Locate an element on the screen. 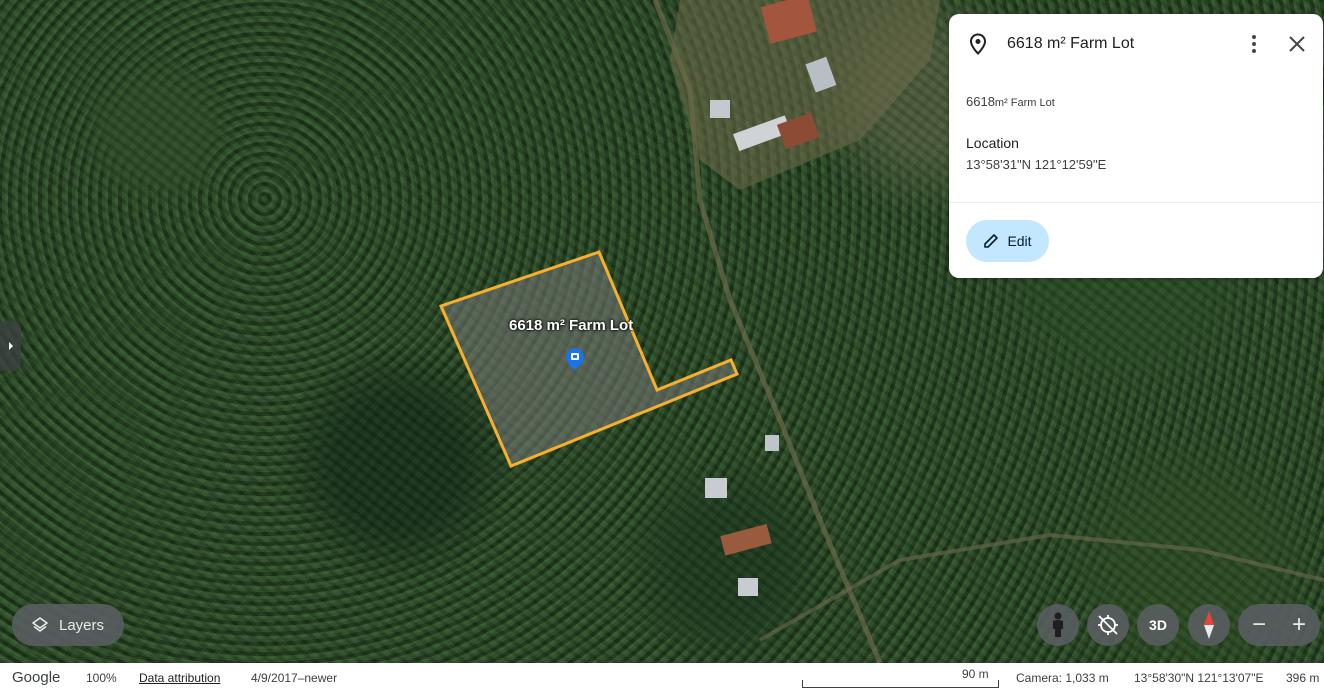 The height and width of the screenshot is (693, 1324). location-coordinates: 13°58'31"N 121°12'59"E is located at coordinates (1036, 164).